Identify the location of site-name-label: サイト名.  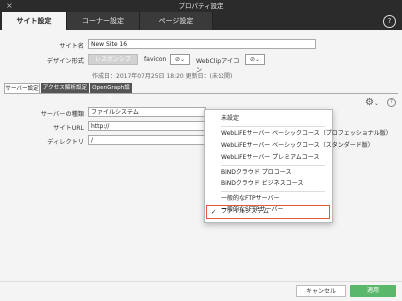
(71, 46).